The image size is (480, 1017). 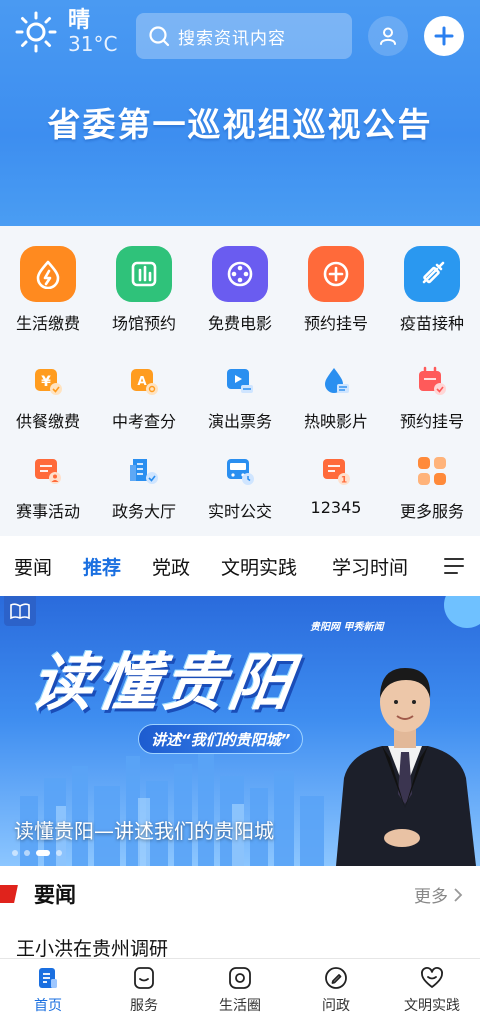 What do you see at coordinates (48, 1006) in the screenshot?
I see `nav-label: 首页` at bounding box center [48, 1006].